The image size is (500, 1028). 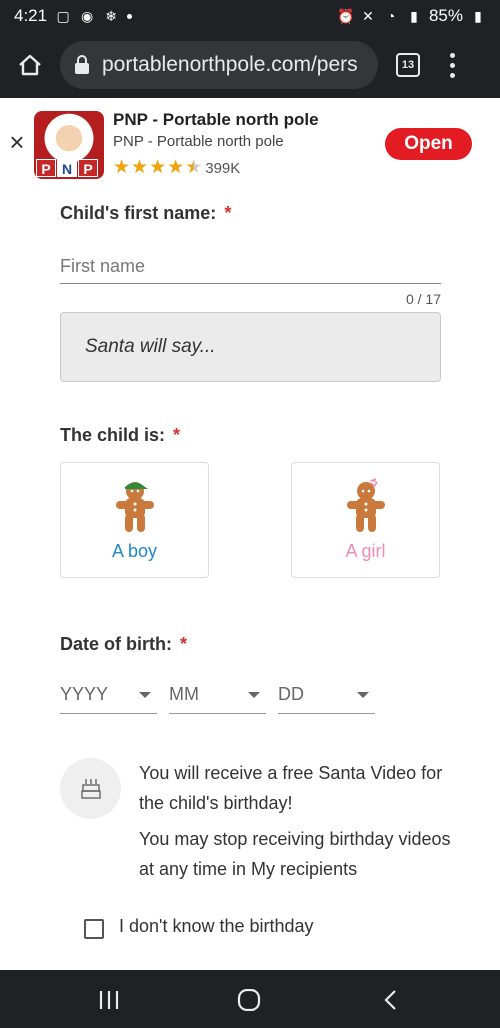 What do you see at coordinates (69, 145) in the screenshot?
I see `app-icon: P N P` at bounding box center [69, 145].